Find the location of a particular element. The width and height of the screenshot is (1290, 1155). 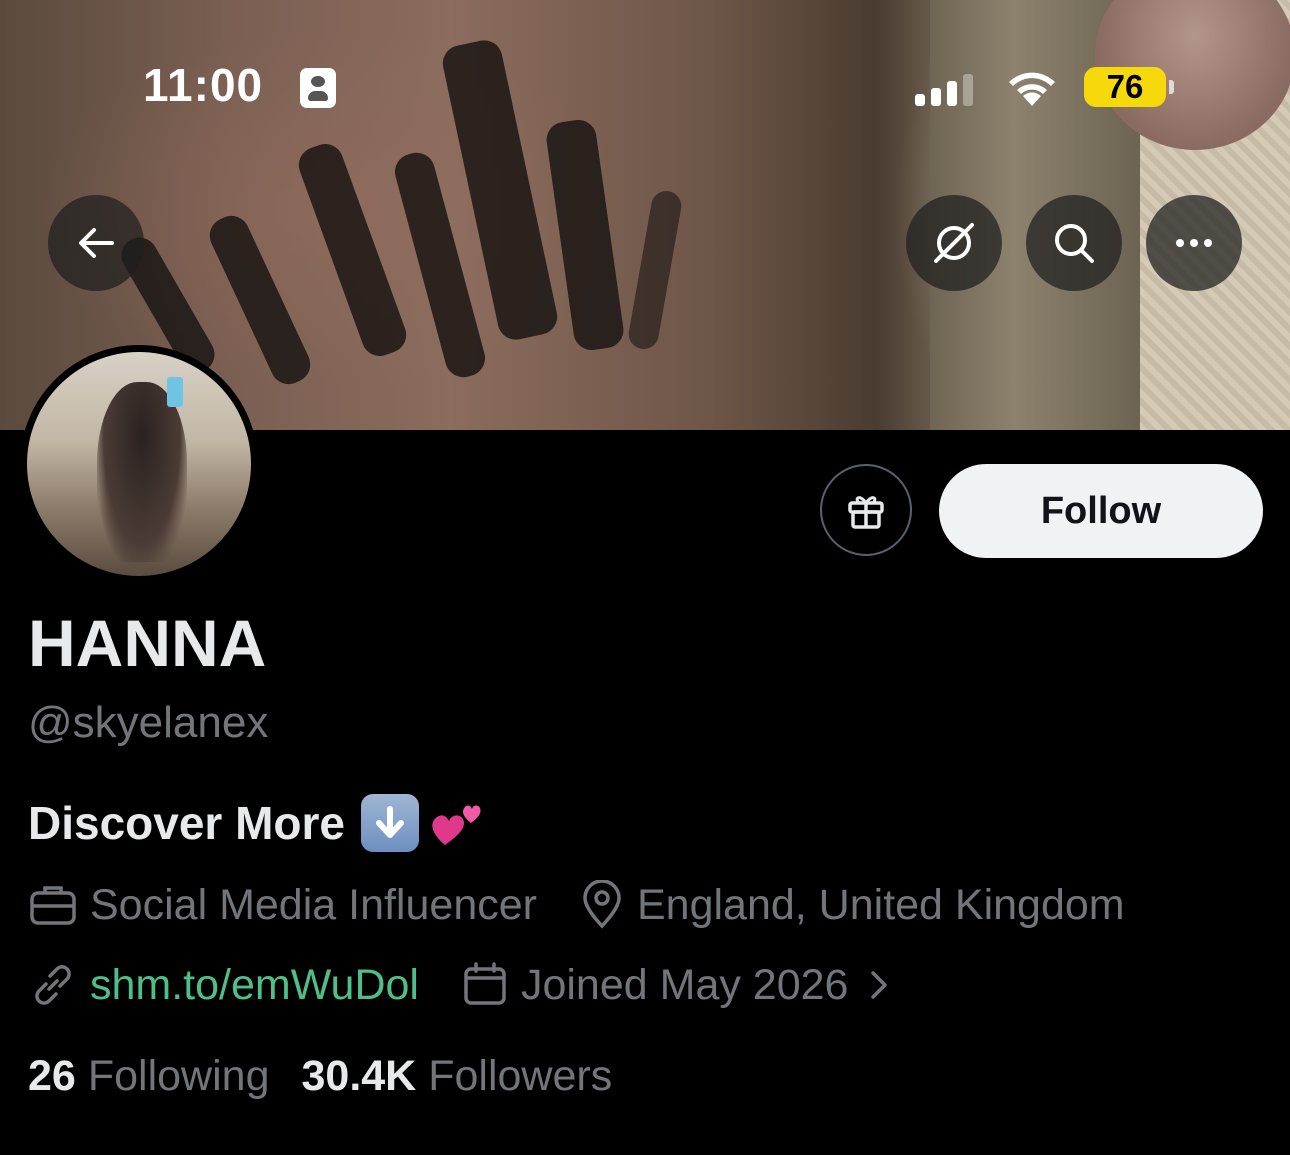

bio: Discover More is located at coordinates (257, 823).